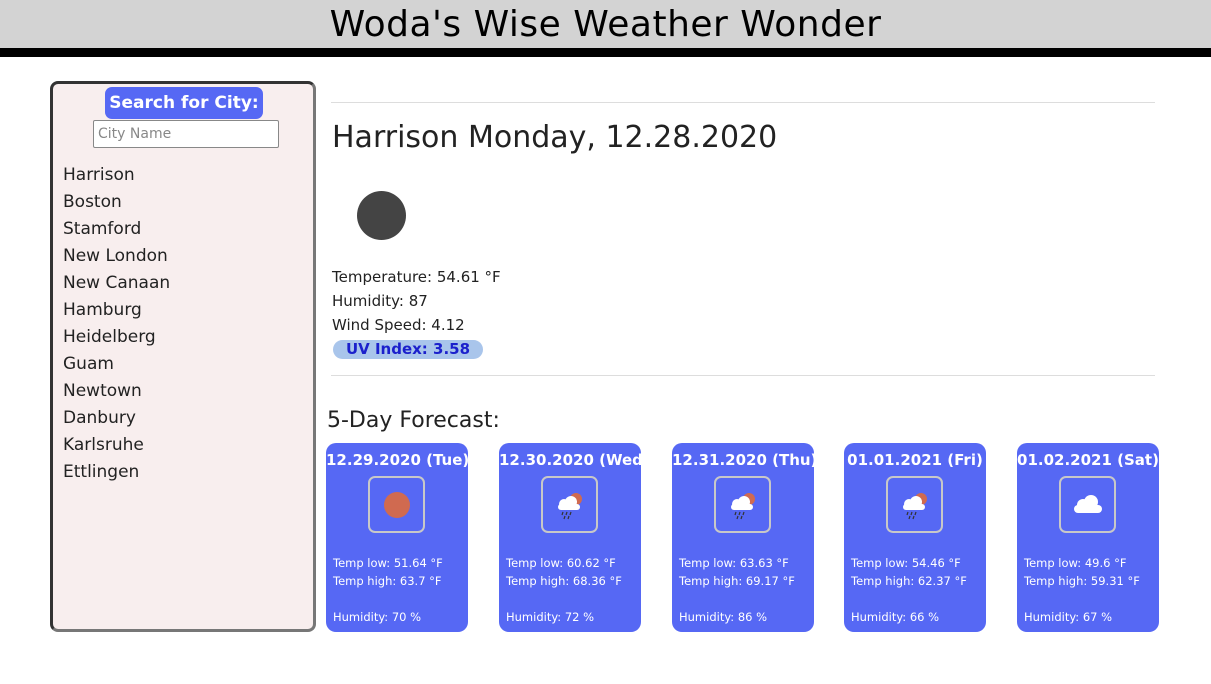  What do you see at coordinates (906, 563) in the screenshot?
I see `forecast-temp-low: Temp low: 54.46 °F` at bounding box center [906, 563].